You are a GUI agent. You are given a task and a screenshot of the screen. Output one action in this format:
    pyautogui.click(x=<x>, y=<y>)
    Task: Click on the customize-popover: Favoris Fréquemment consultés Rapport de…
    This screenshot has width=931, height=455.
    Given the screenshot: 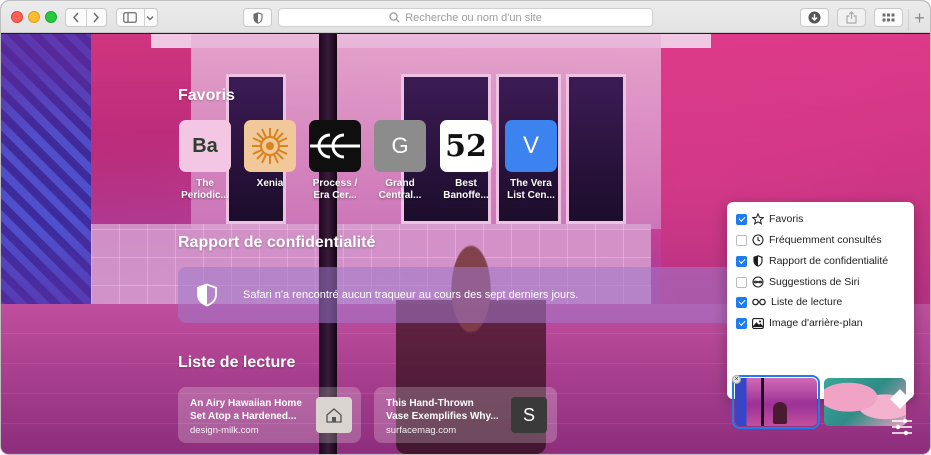 What is the action you would take?
    pyautogui.click(x=820, y=315)
    